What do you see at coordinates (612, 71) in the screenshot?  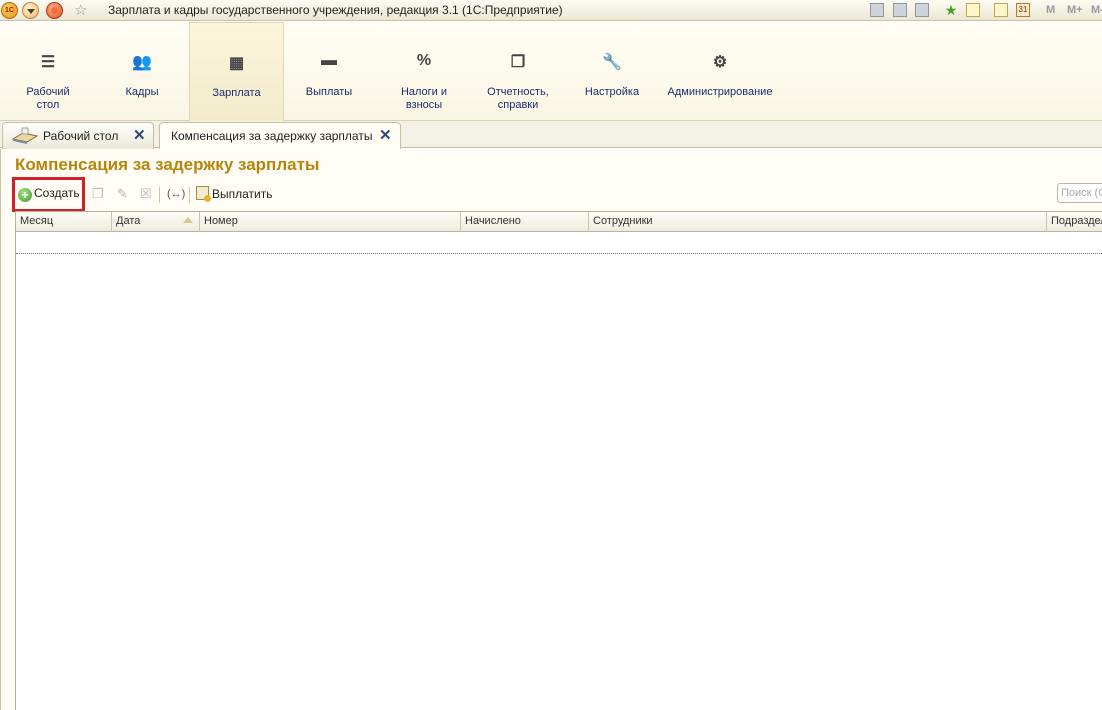 I see `section-settings: 🔧 Настройка` at bounding box center [612, 71].